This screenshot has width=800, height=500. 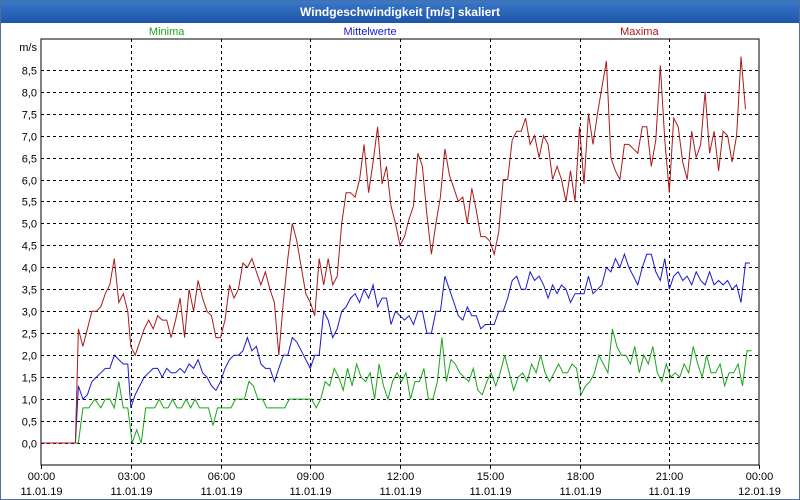 What do you see at coordinates (29, 72) in the screenshot?
I see `y-tick-label: 8,5` at bounding box center [29, 72].